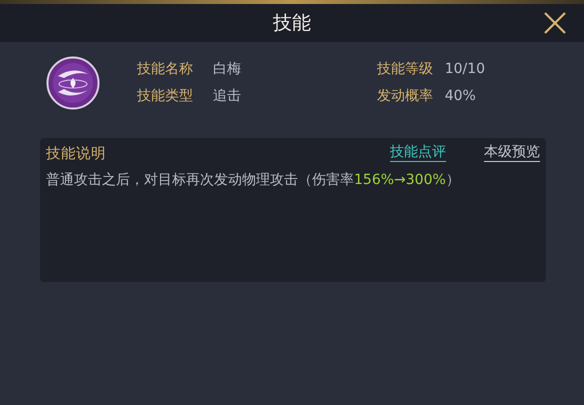  Describe the element at coordinates (253, 180) in the screenshot. I see `skill-description: 普通攻击之后，对目标再次发动物理攻击（伤害率156%→300%）` at that location.